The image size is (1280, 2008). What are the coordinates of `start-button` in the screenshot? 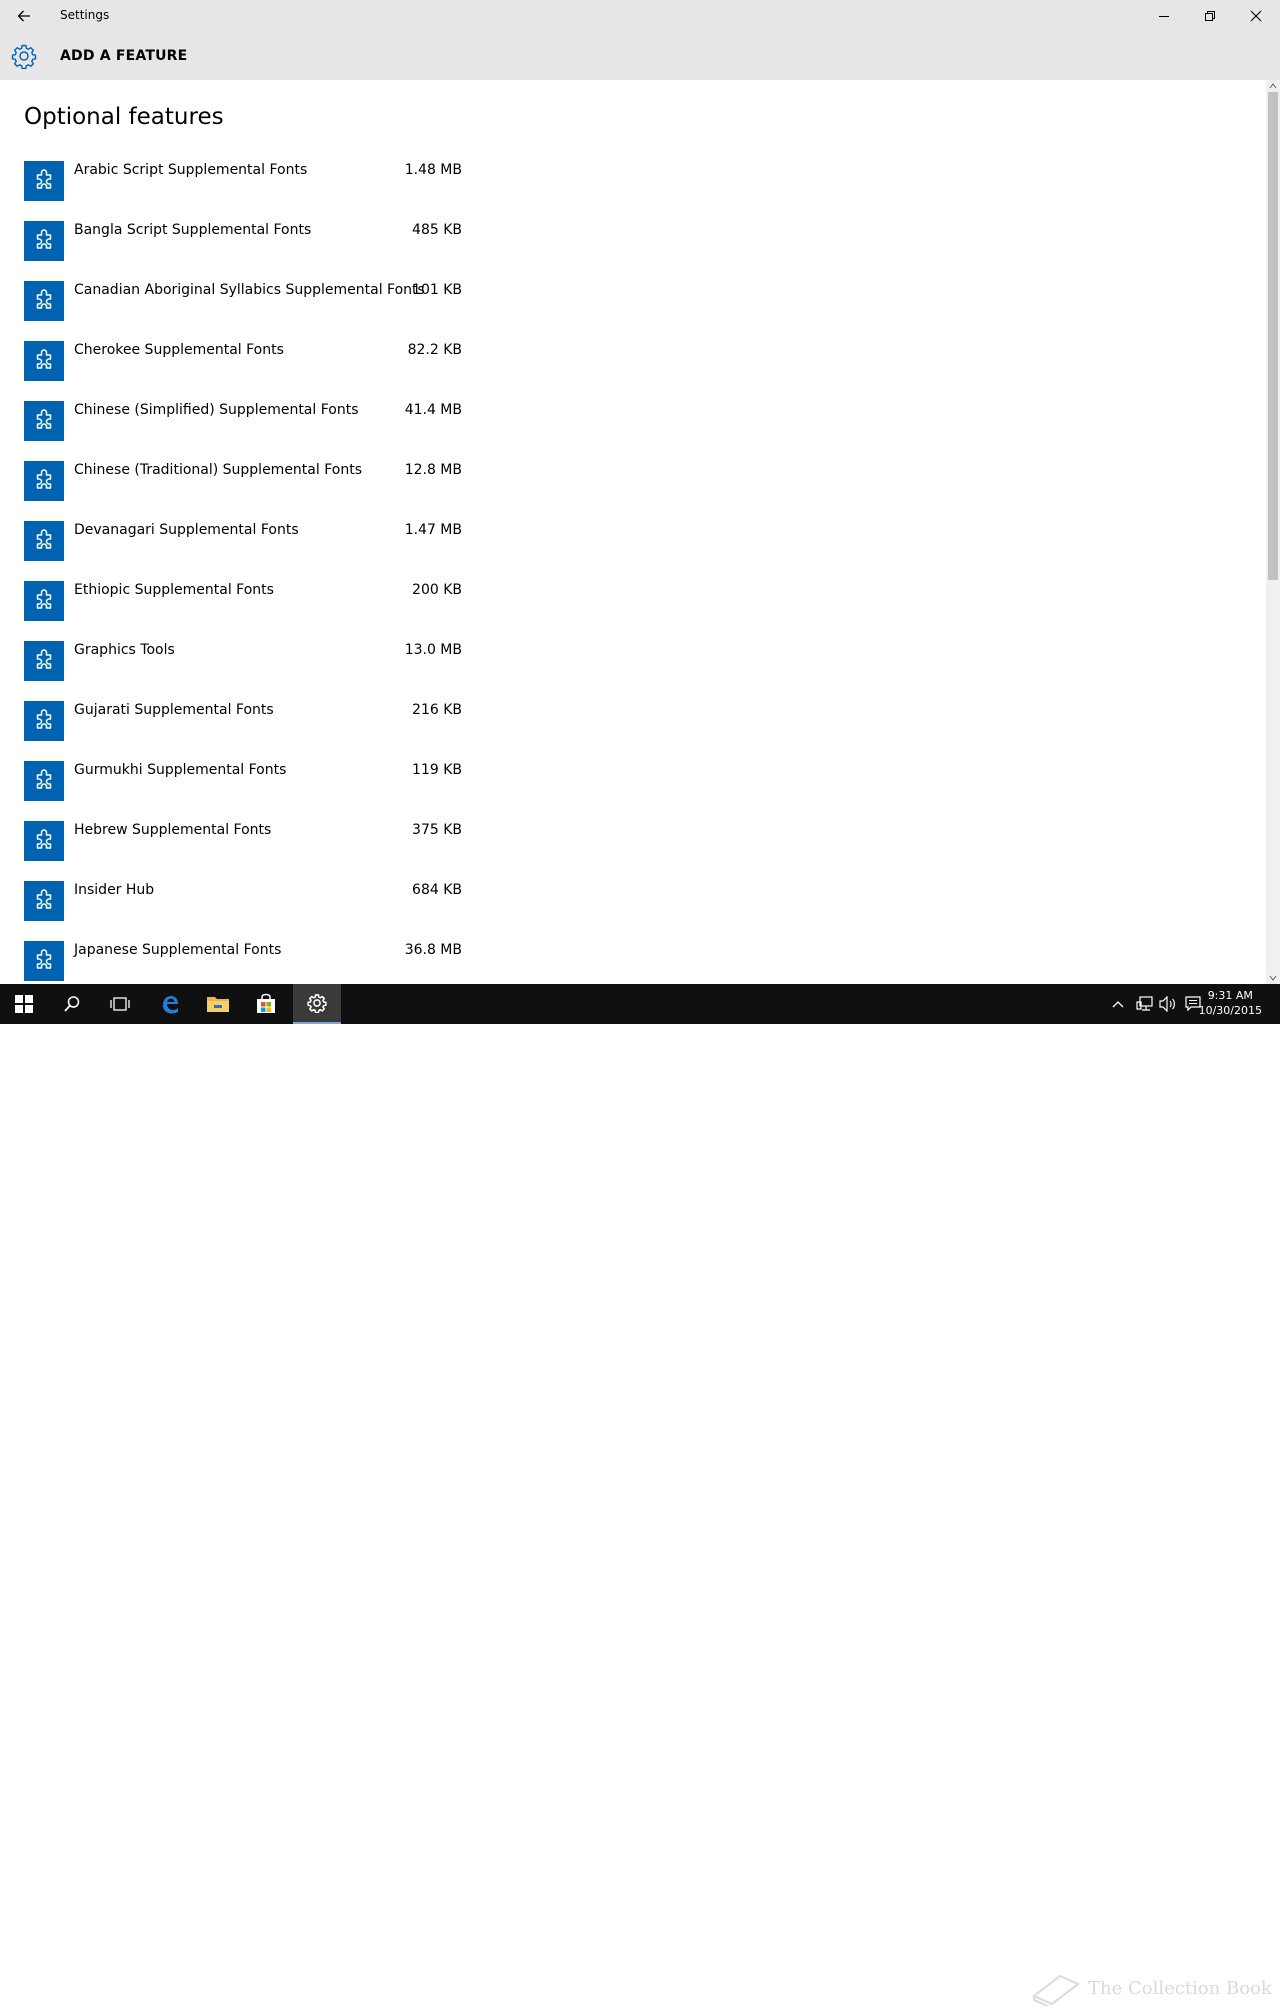 It's located at (24, 1004).